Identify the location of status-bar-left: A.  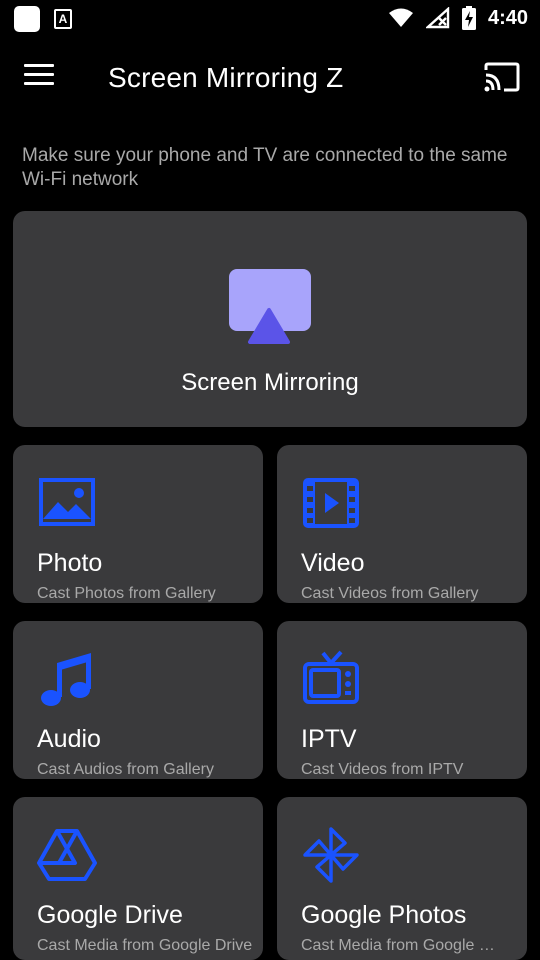
(43, 19).